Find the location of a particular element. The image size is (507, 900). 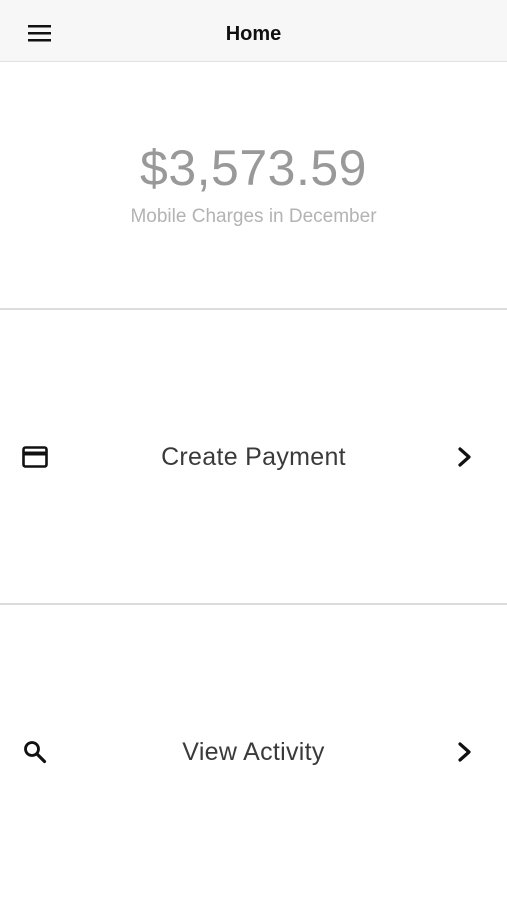

create-payment-label: Create Payment is located at coordinates (253, 457).